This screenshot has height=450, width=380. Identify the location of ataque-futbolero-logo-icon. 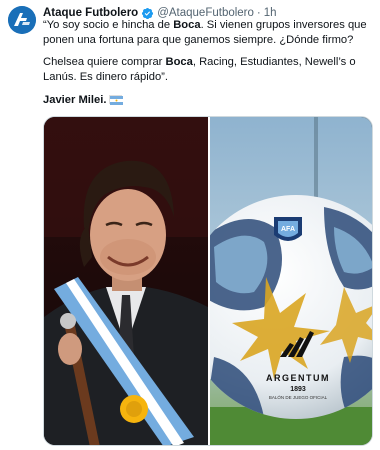
(22, 20).